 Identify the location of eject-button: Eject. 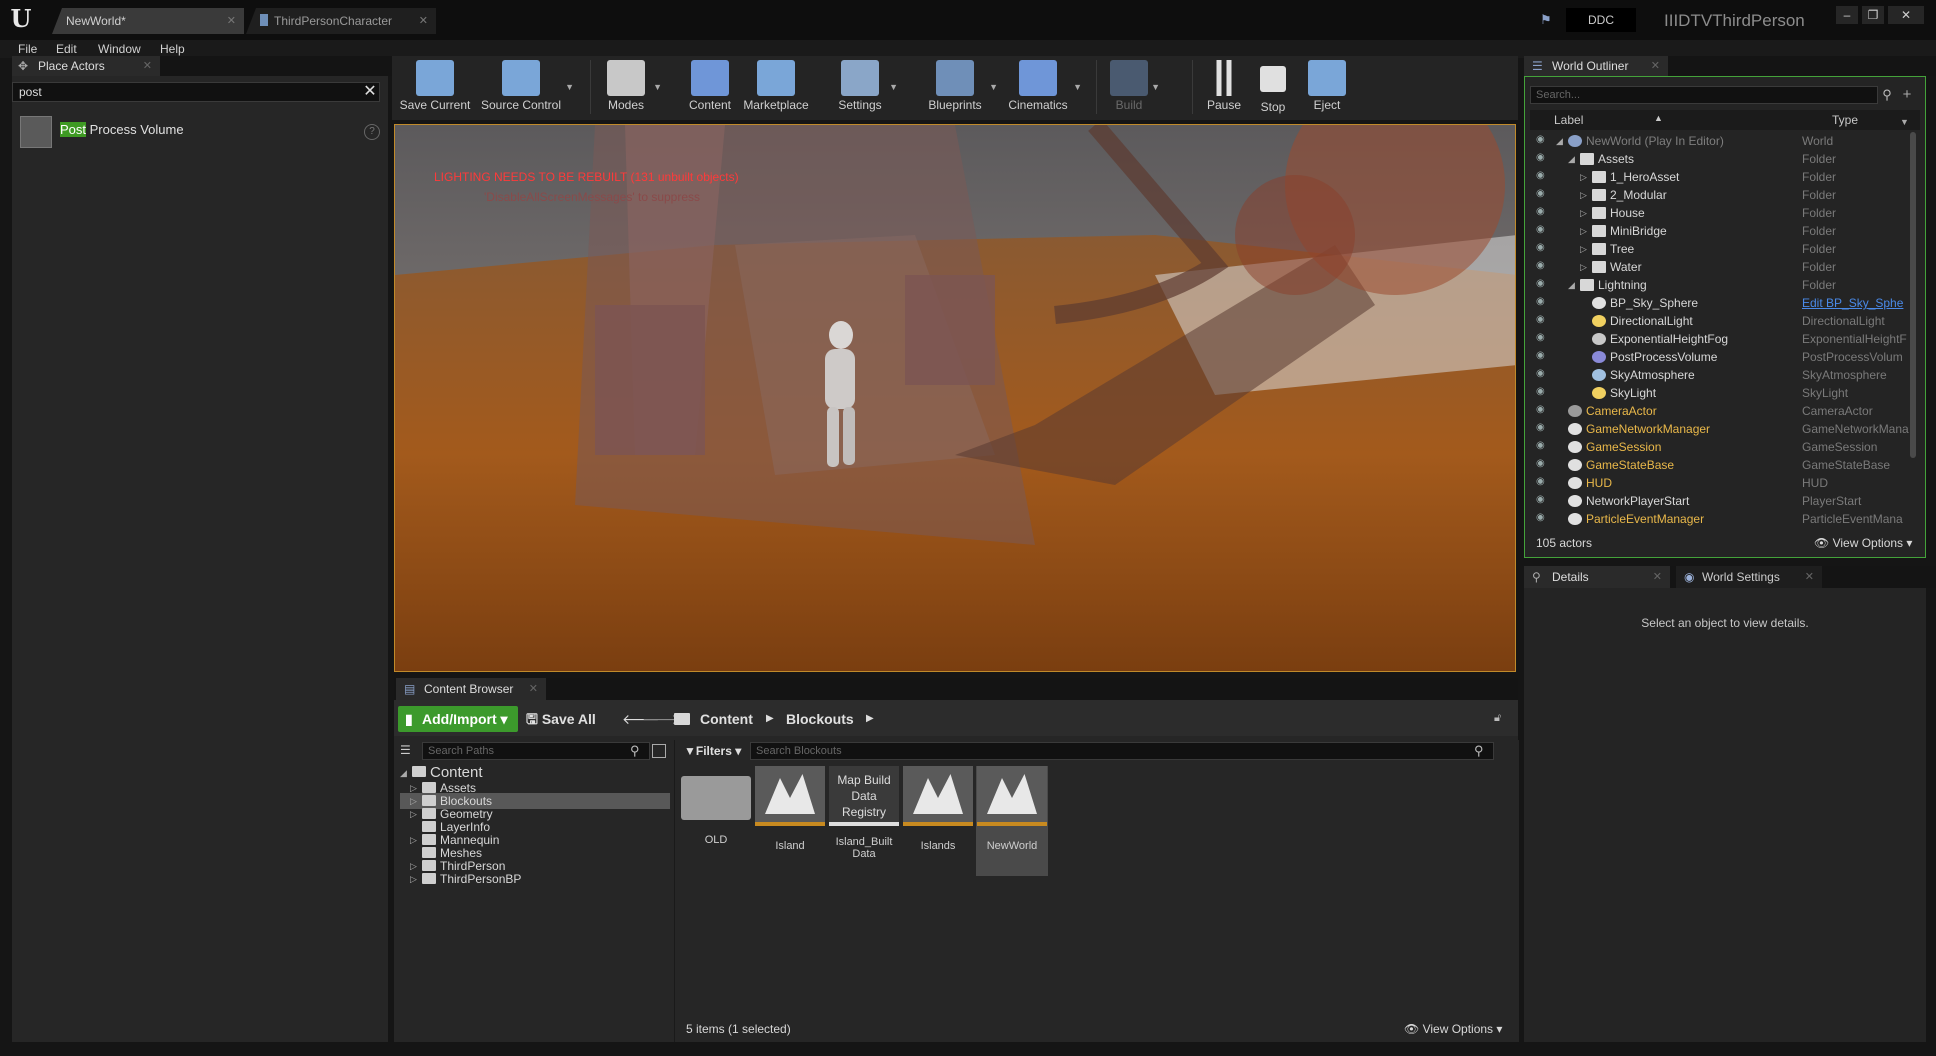
(1327, 86).